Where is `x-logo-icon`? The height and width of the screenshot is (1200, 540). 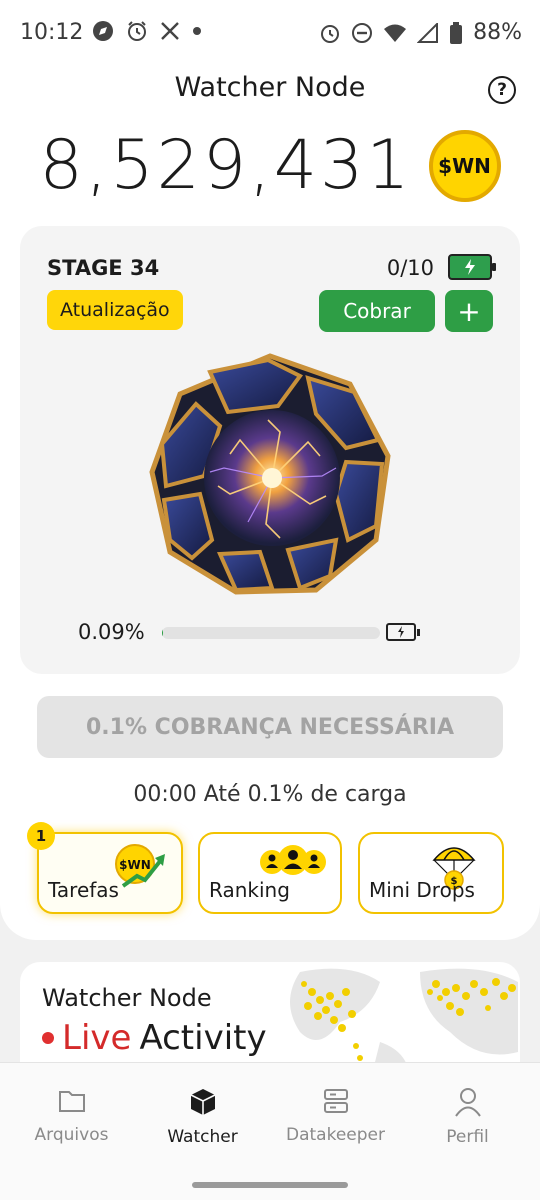 x-logo-icon is located at coordinates (170, 31).